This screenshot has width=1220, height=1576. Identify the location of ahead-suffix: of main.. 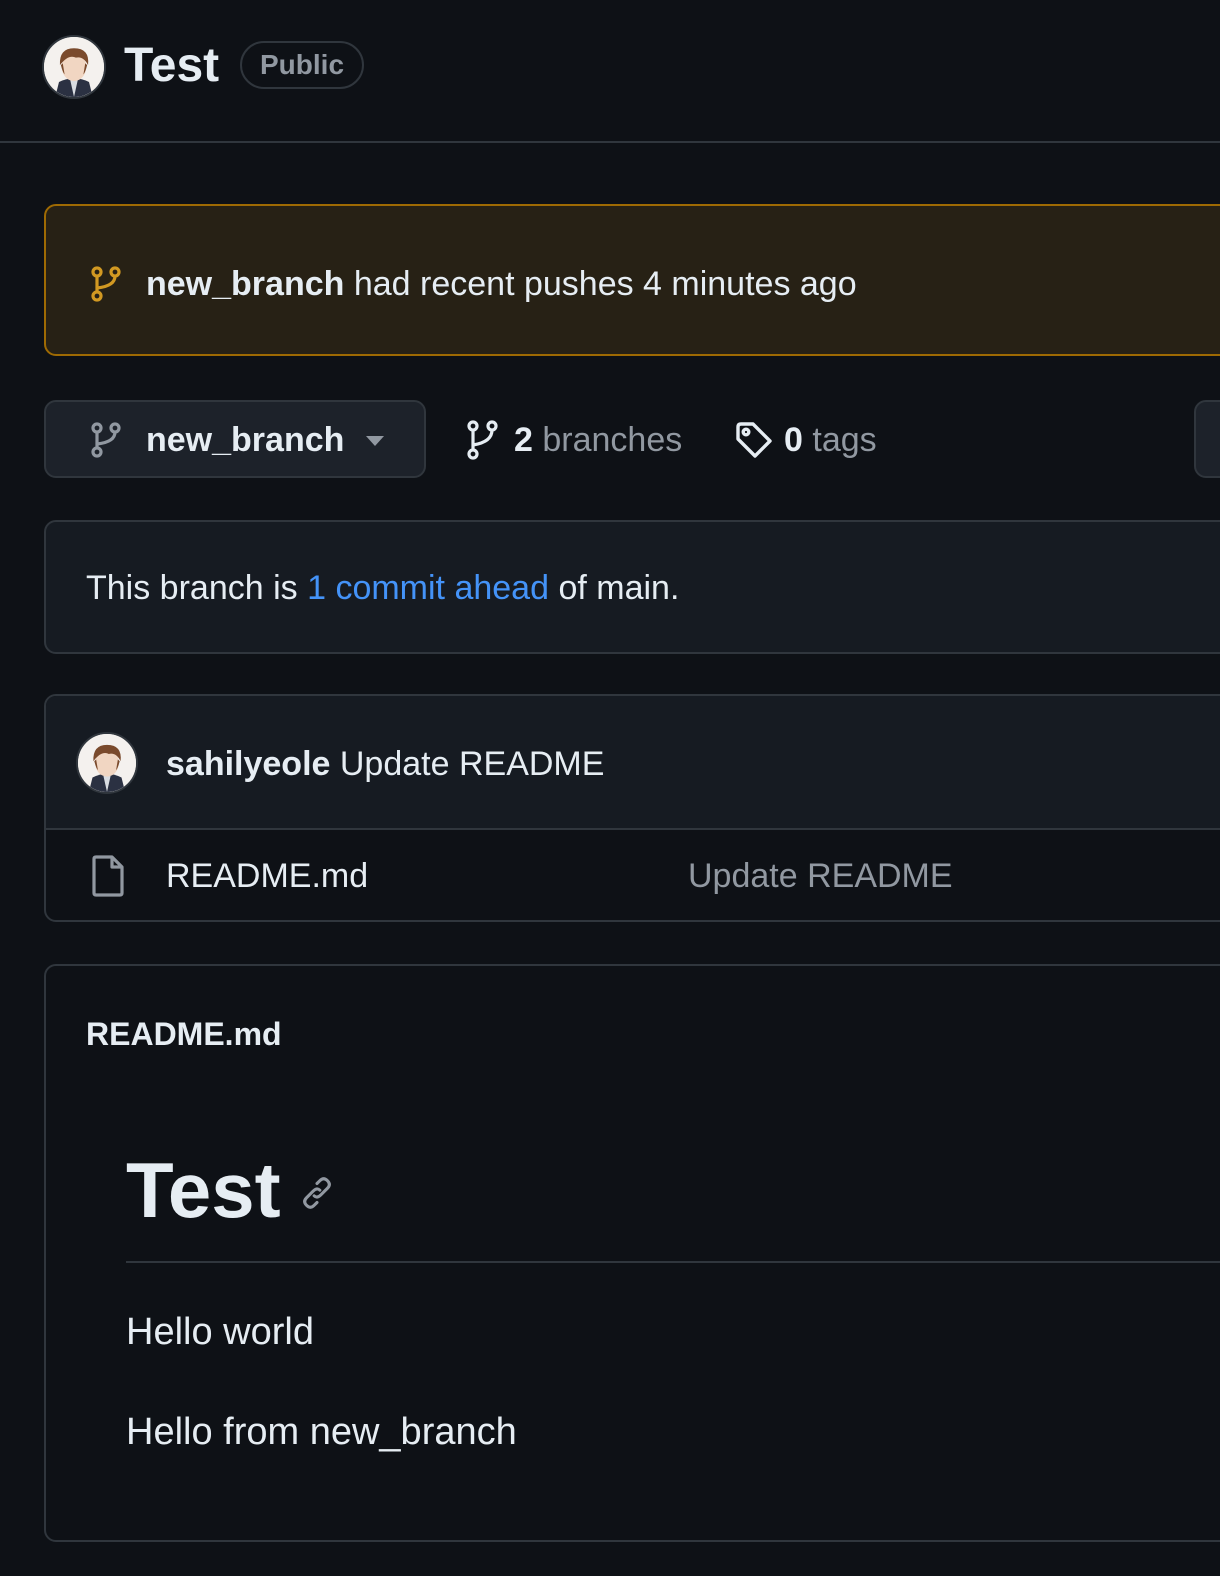
(619, 588).